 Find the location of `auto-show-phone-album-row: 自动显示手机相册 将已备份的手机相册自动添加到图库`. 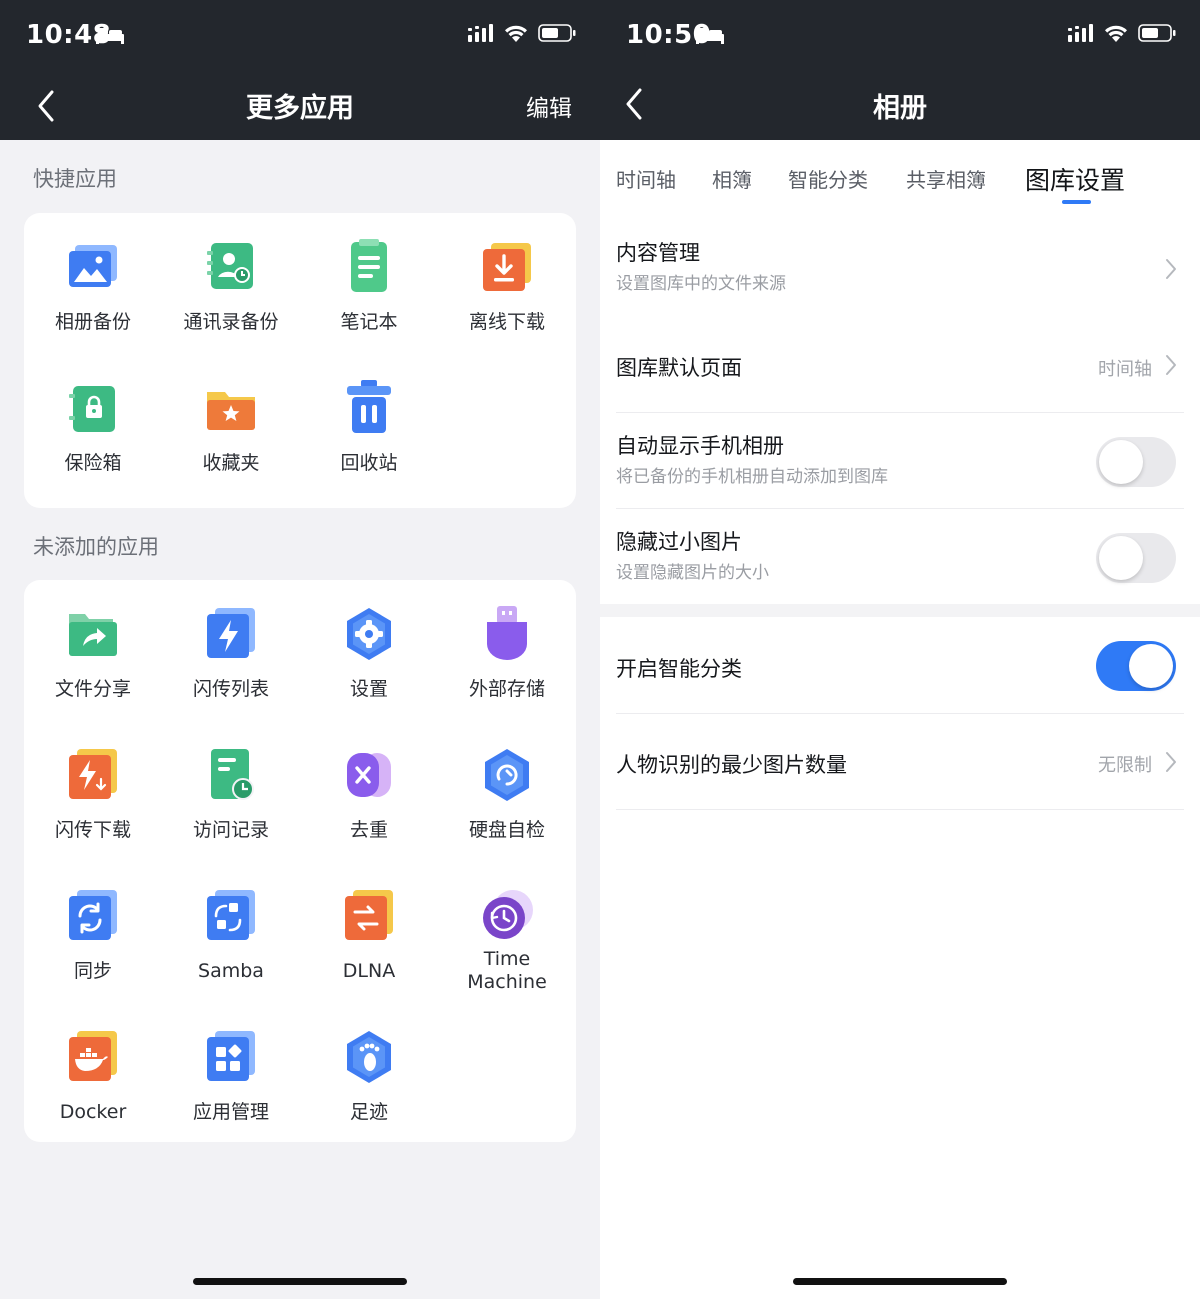

auto-show-phone-album-row: 自动显示手机相册 将已备份的手机相册自动添加到图库 is located at coordinates (900, 461).